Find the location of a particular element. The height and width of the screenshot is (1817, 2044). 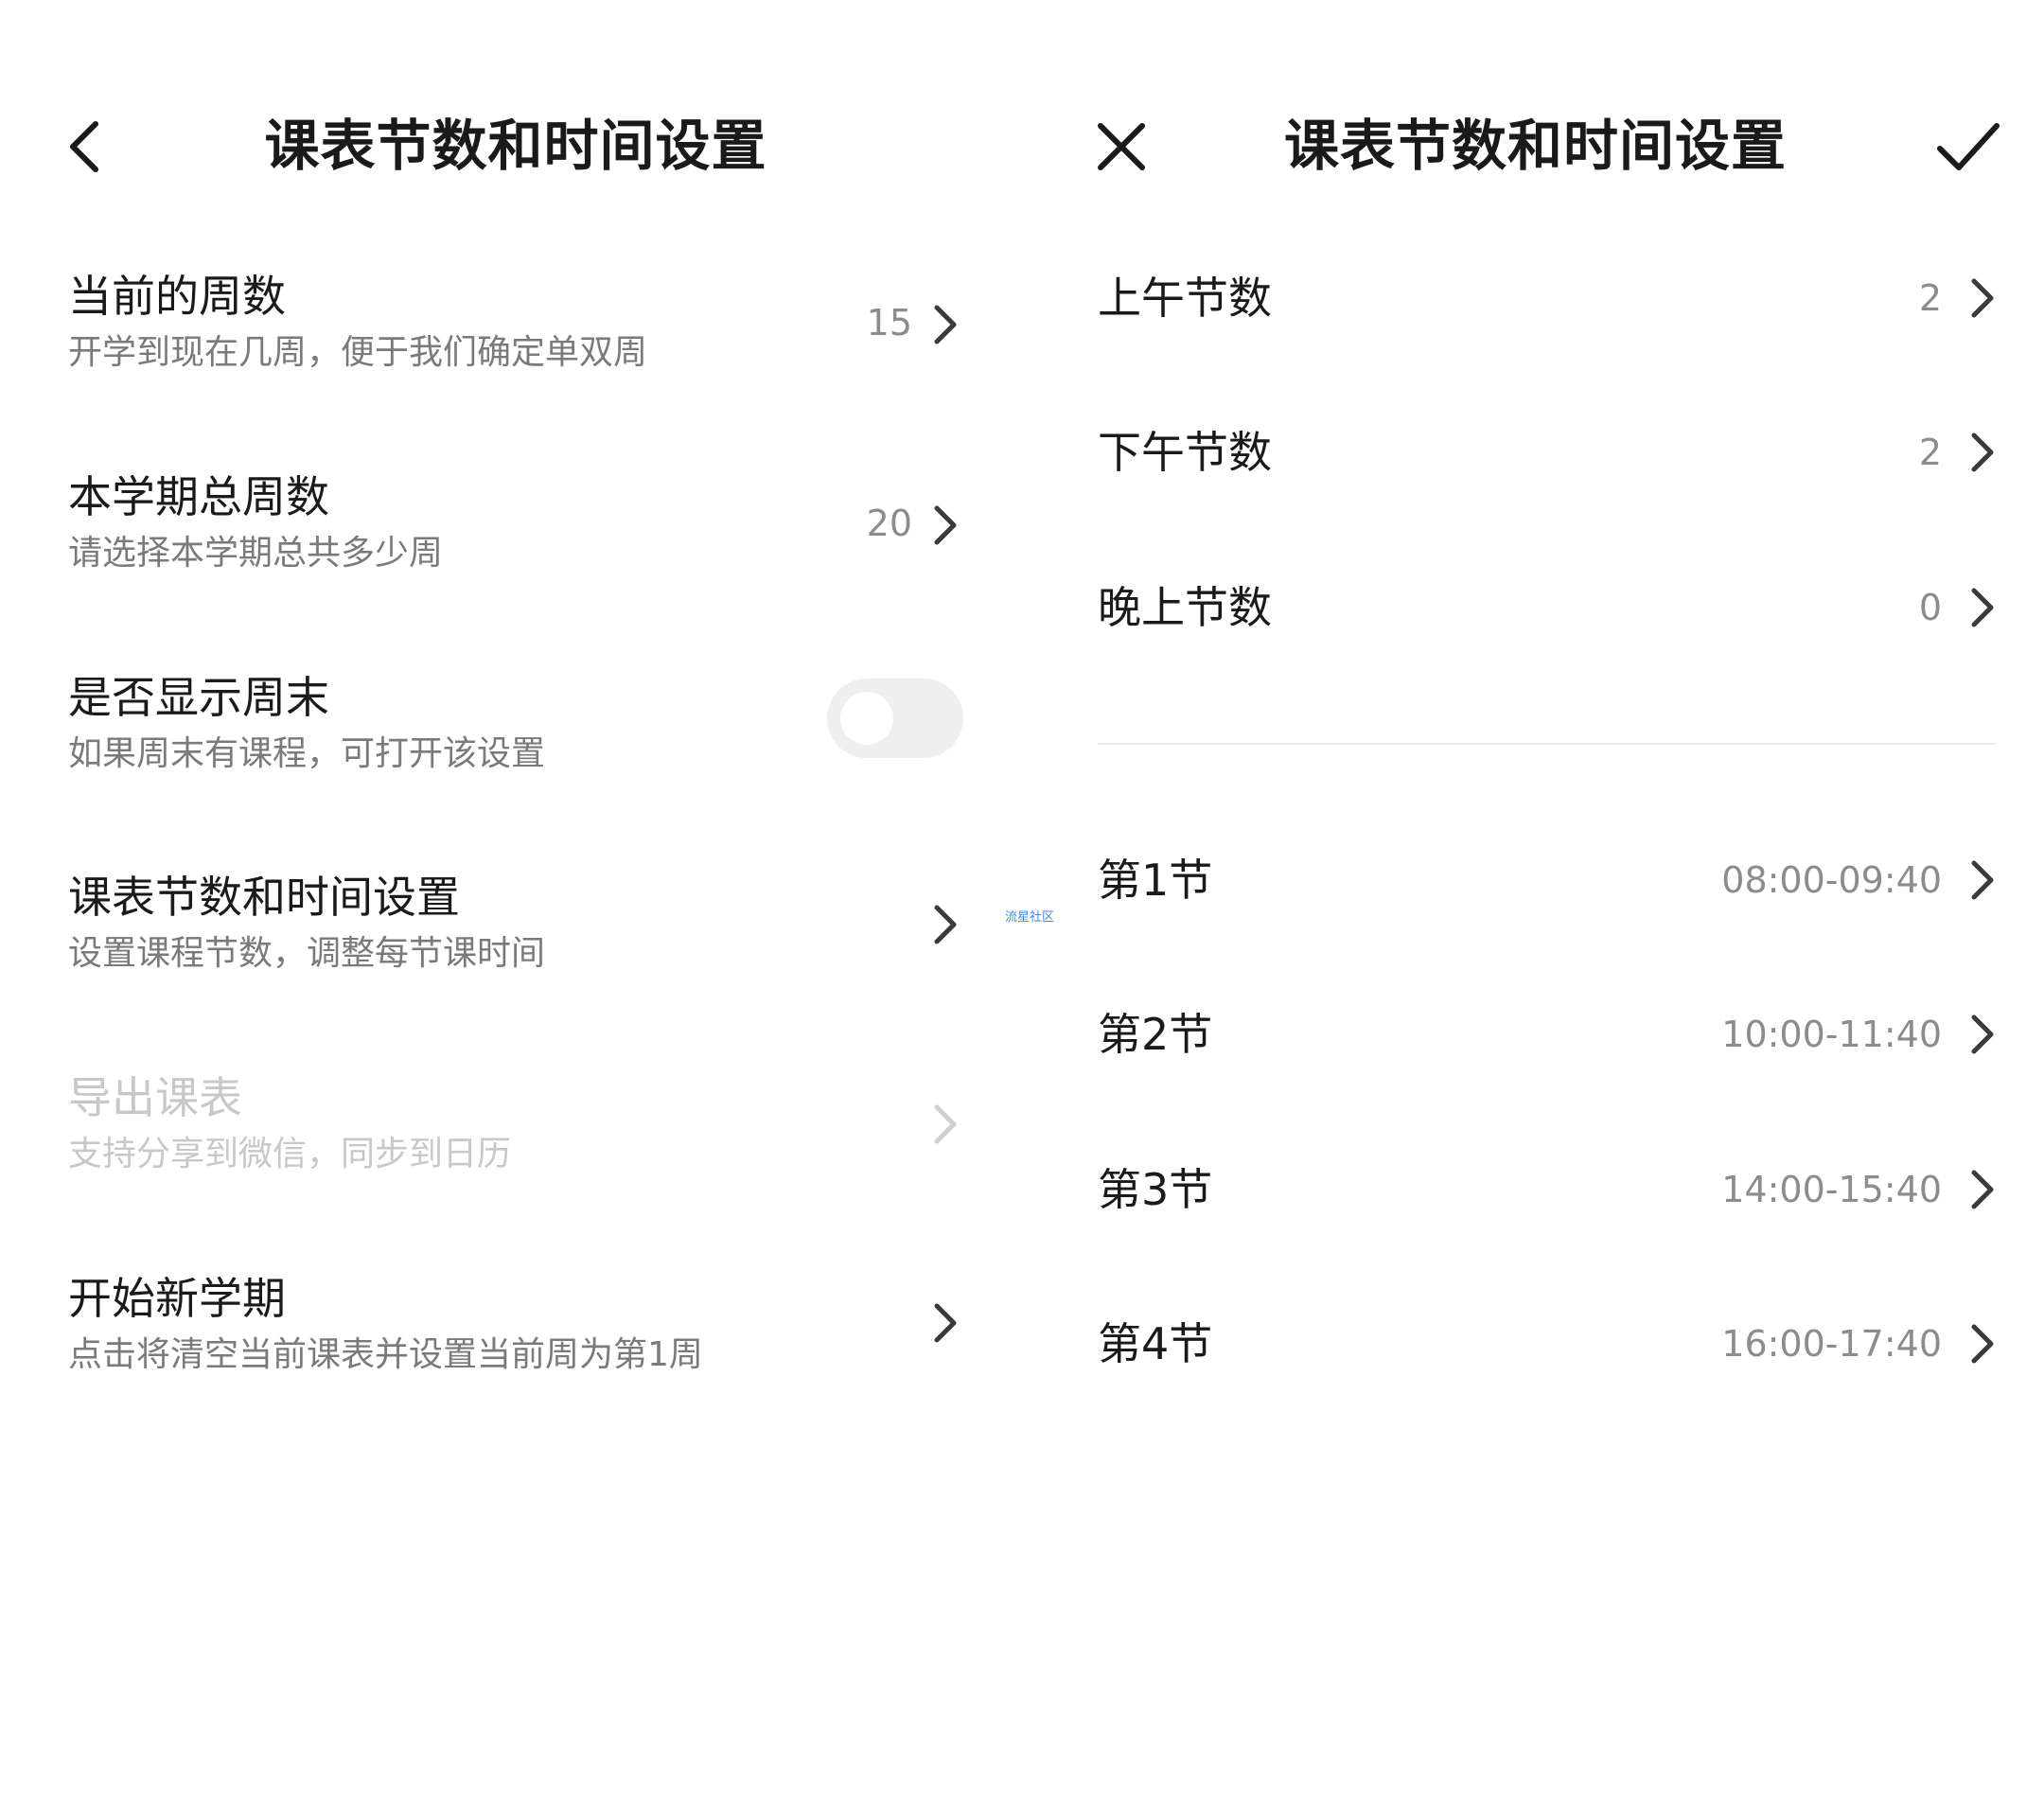

period-time: 10:00-11:40 is located at coordinates (1831, 1034).